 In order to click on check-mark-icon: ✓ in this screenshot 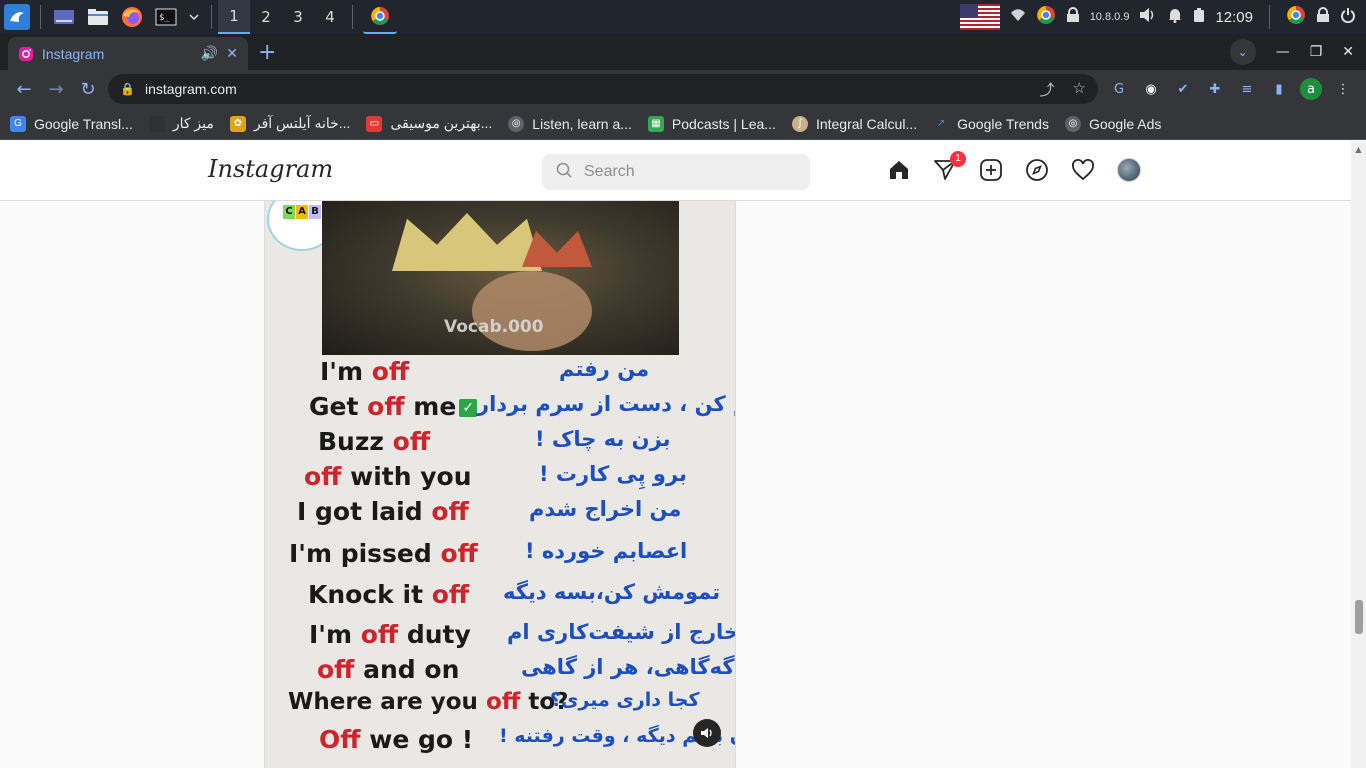, I will do `click(468, 408)`.